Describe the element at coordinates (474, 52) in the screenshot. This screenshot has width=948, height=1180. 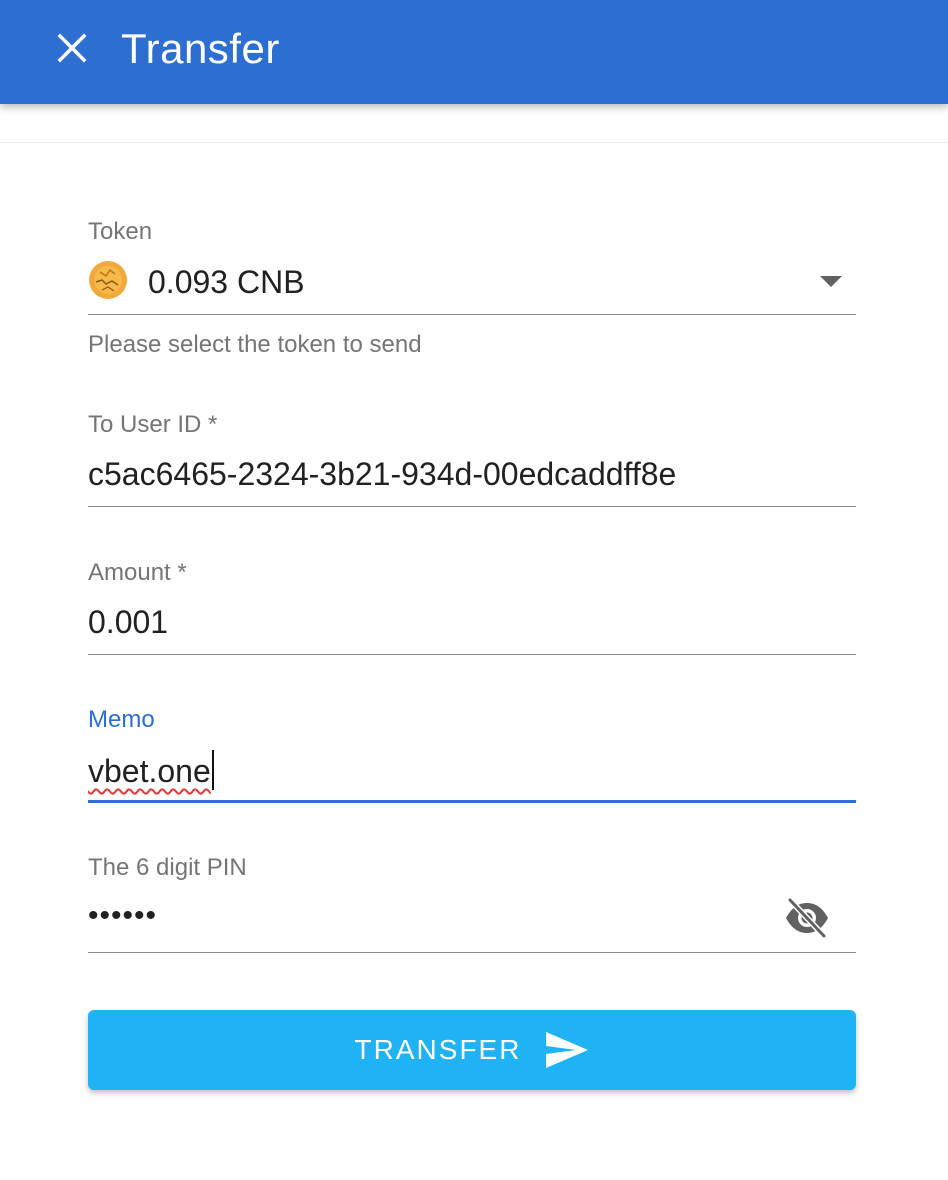
I see `app-bar: Transfer` at that location.